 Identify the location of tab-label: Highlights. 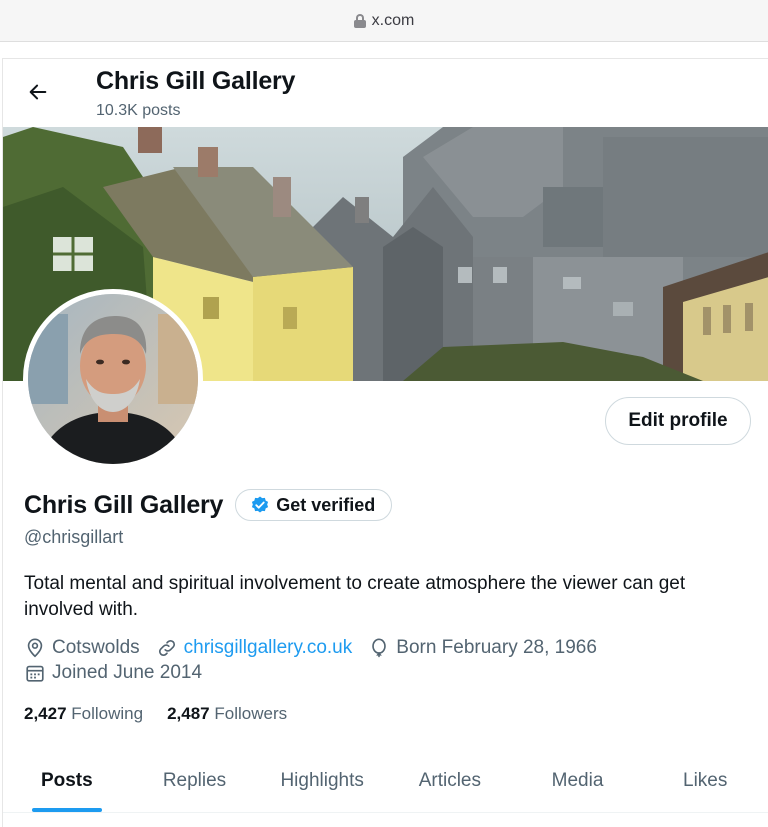
(322, 780).